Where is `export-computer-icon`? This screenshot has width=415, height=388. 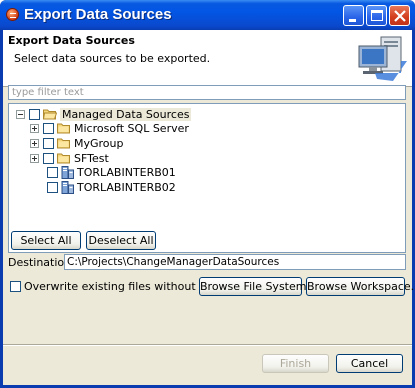 export-computer-icon is located at coordinates (382, 58).